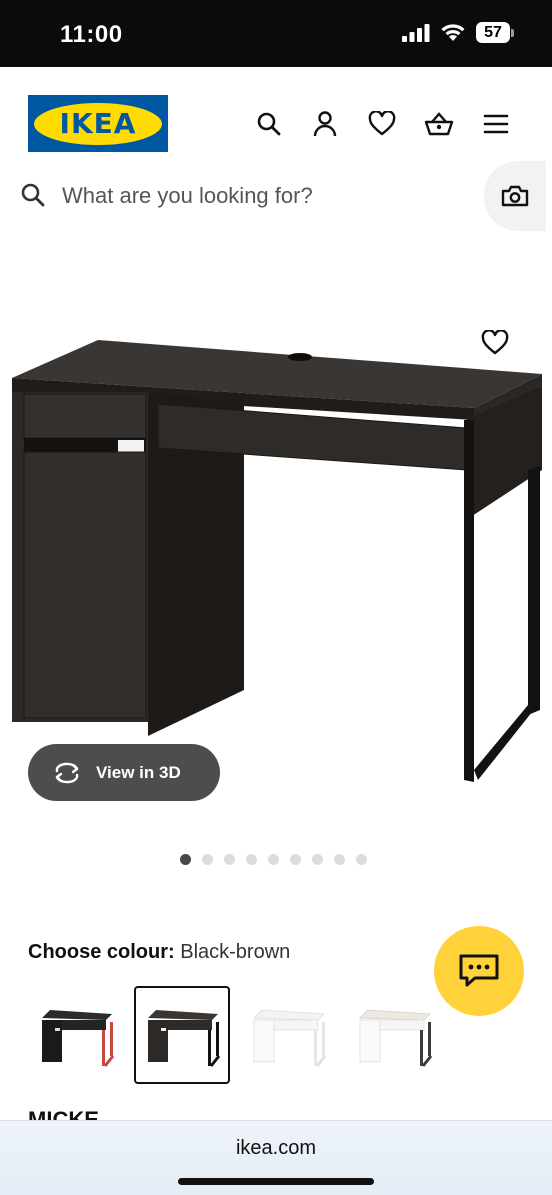 The image size is (552, 1195). I want to click on chat-icon, so click(479, 970).